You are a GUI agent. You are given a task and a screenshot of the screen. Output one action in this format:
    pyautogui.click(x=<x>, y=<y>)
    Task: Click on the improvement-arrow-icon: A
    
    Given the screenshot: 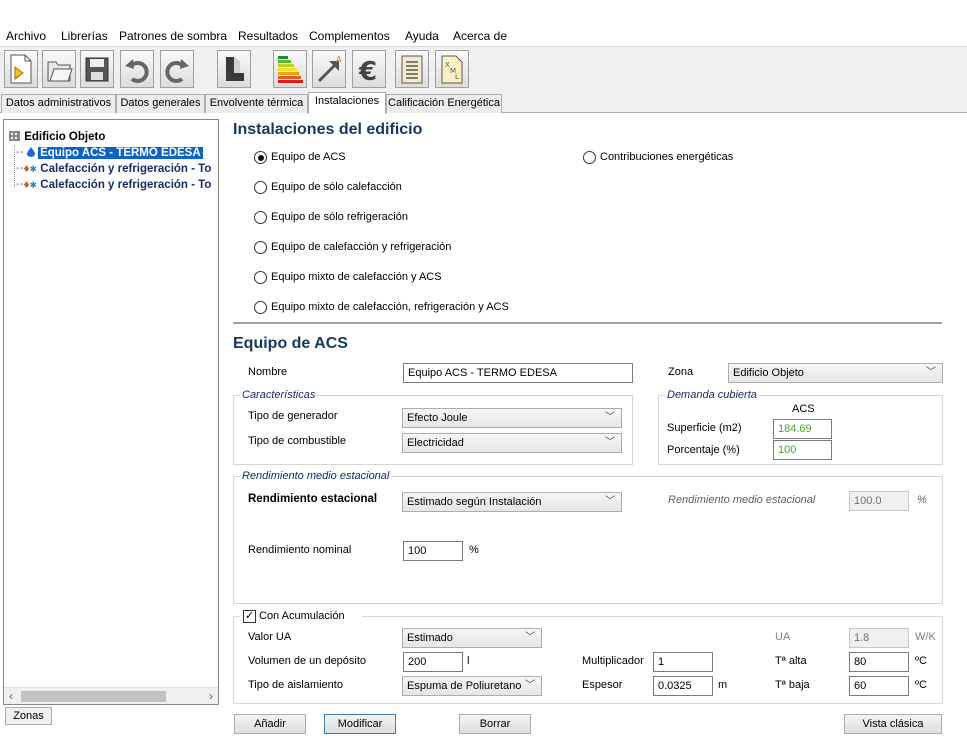 What is the action you would take?
    pyautogui.click(x=329, y=69)
    